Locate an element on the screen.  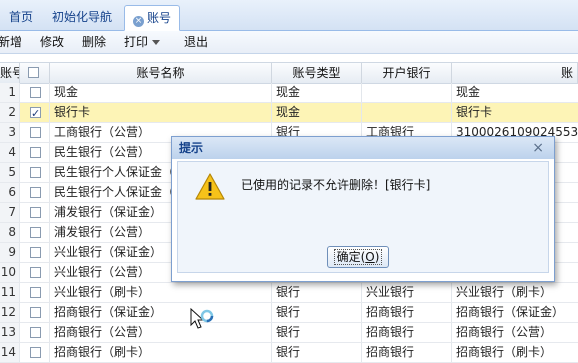
row-number: 1 is located at coordinates (10, 92).